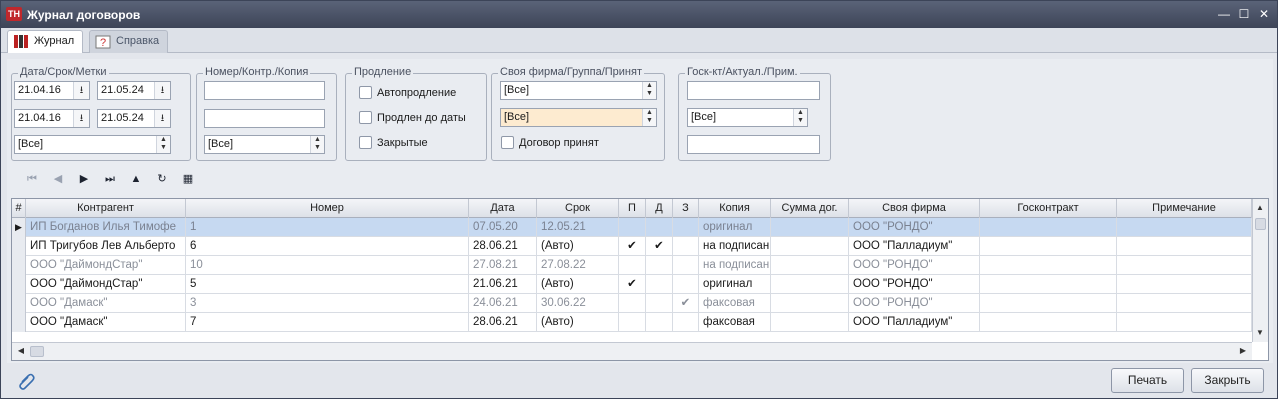 This screenshot has height=399, width=1278. Describe the element at coordinates (704, 117) in the screenshot. I see `actual-value: [Все]` at that location.